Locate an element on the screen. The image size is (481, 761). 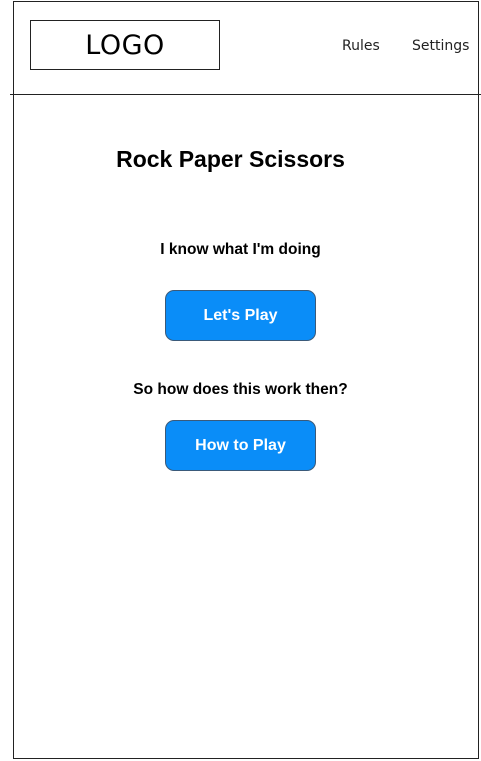
how-to-play-button: How to Play is located at coordinates (240, 445).